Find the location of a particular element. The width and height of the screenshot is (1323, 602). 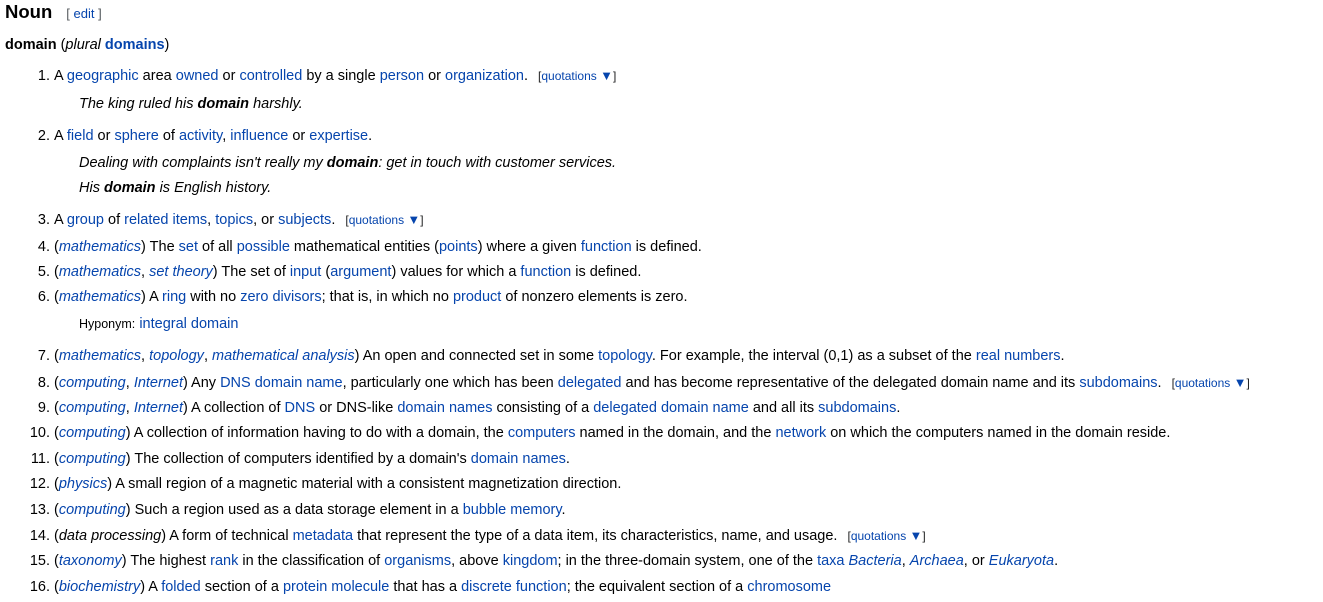

term-link: rank is located at coordinates (224, 561).